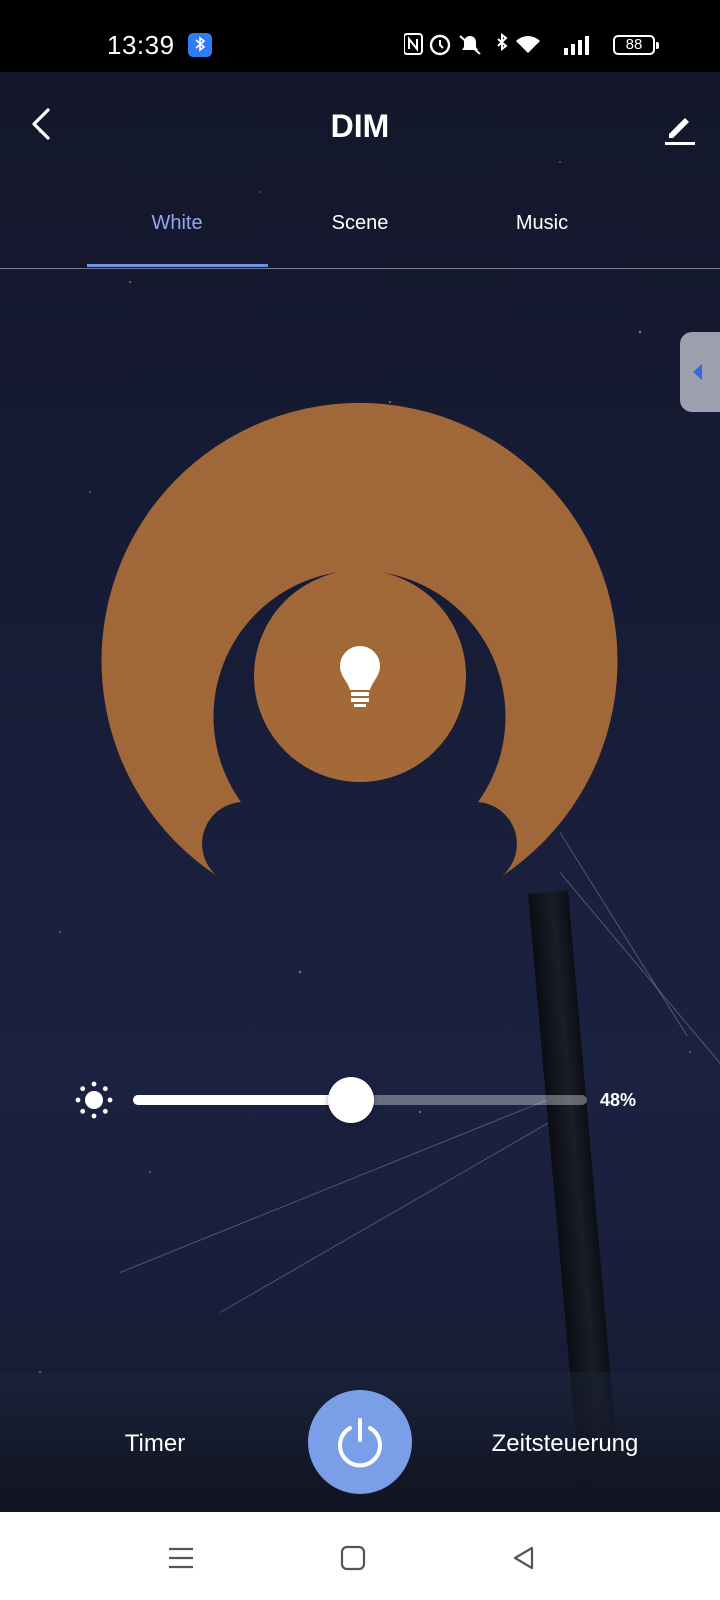  What do you see at coordinates (618, 1100) in the screenshot?
I see `brightness-value: 48%` at bounding box center [618, 1100].